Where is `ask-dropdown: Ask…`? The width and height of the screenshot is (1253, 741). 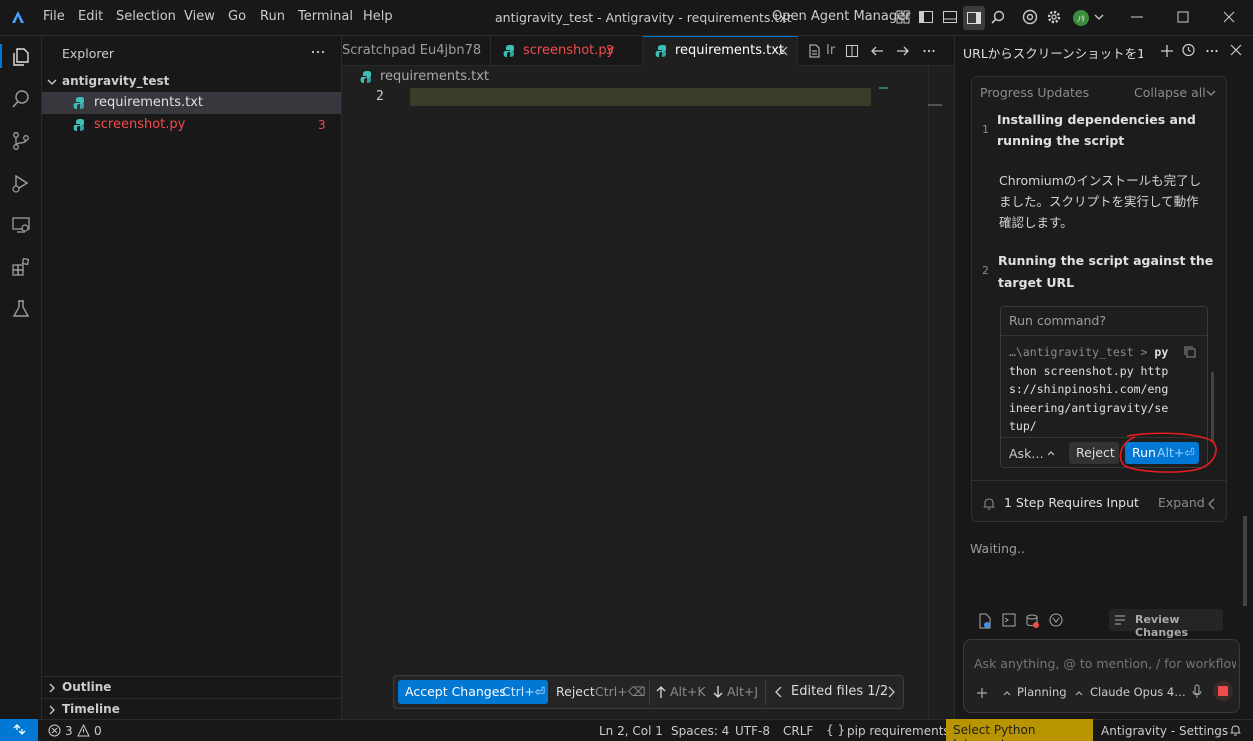
ask-dropdown: Ask… is located at coordinates (1026, 453).